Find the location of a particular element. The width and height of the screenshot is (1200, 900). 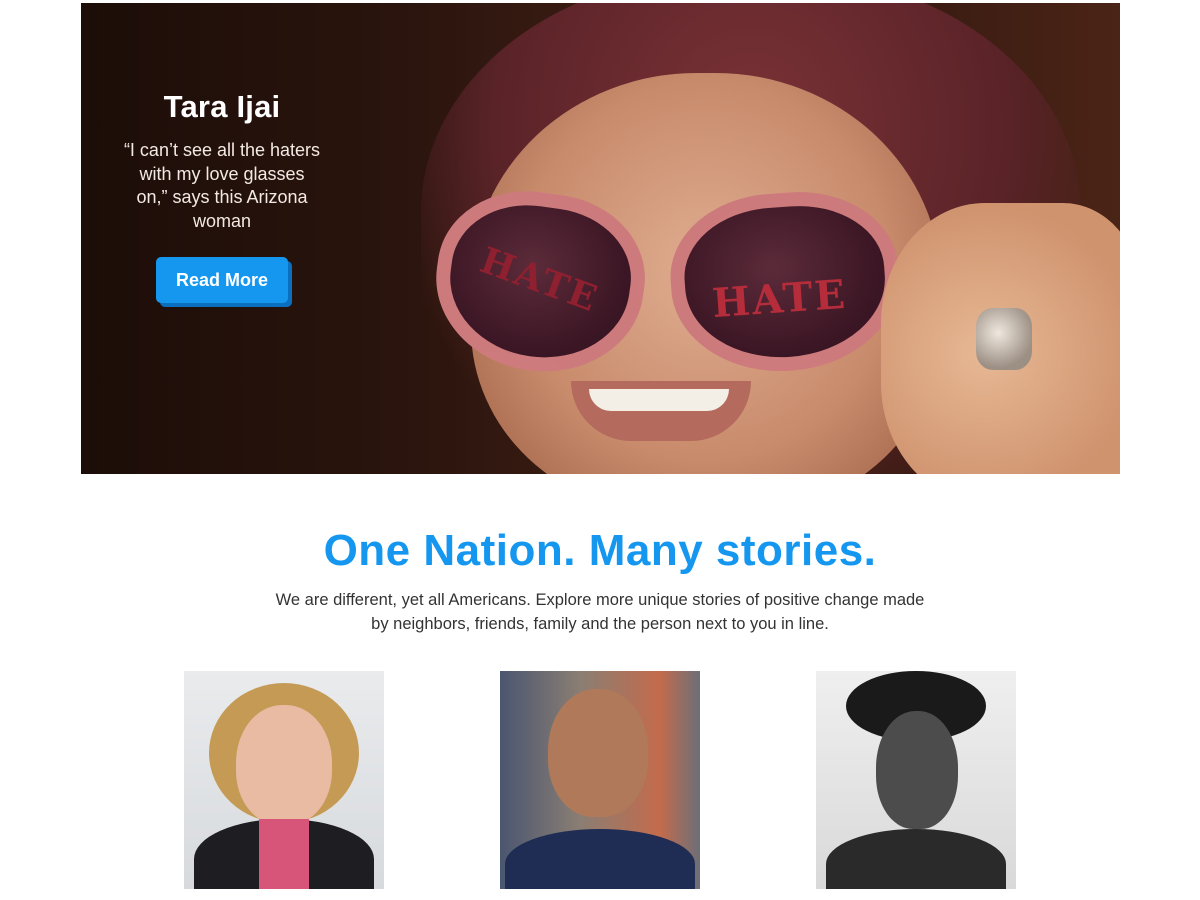

lens-word-right: HATE is located at coordinates (779, 299).